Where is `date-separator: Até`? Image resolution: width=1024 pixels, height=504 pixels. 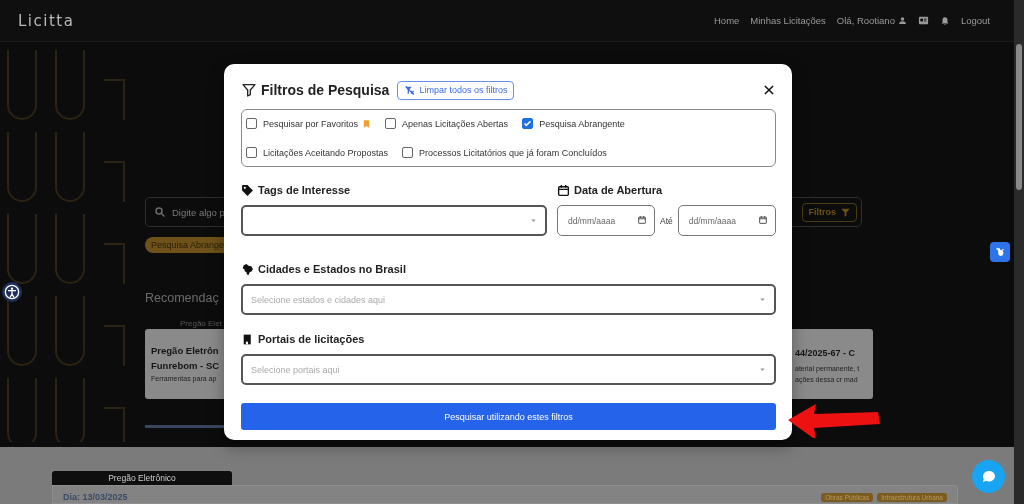 date-separator: Até is located at coordinates (666, 220).